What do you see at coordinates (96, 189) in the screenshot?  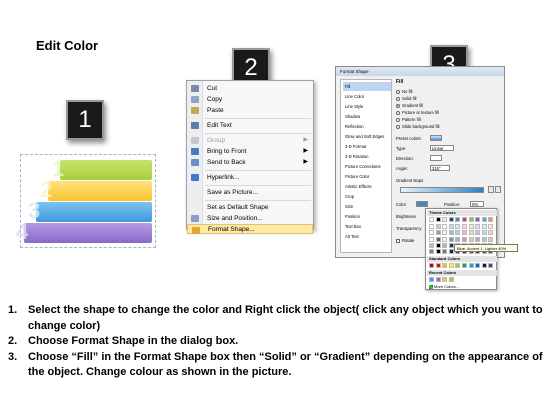 I see `shape-bar-2: 2` at bounding box center [96, 189].